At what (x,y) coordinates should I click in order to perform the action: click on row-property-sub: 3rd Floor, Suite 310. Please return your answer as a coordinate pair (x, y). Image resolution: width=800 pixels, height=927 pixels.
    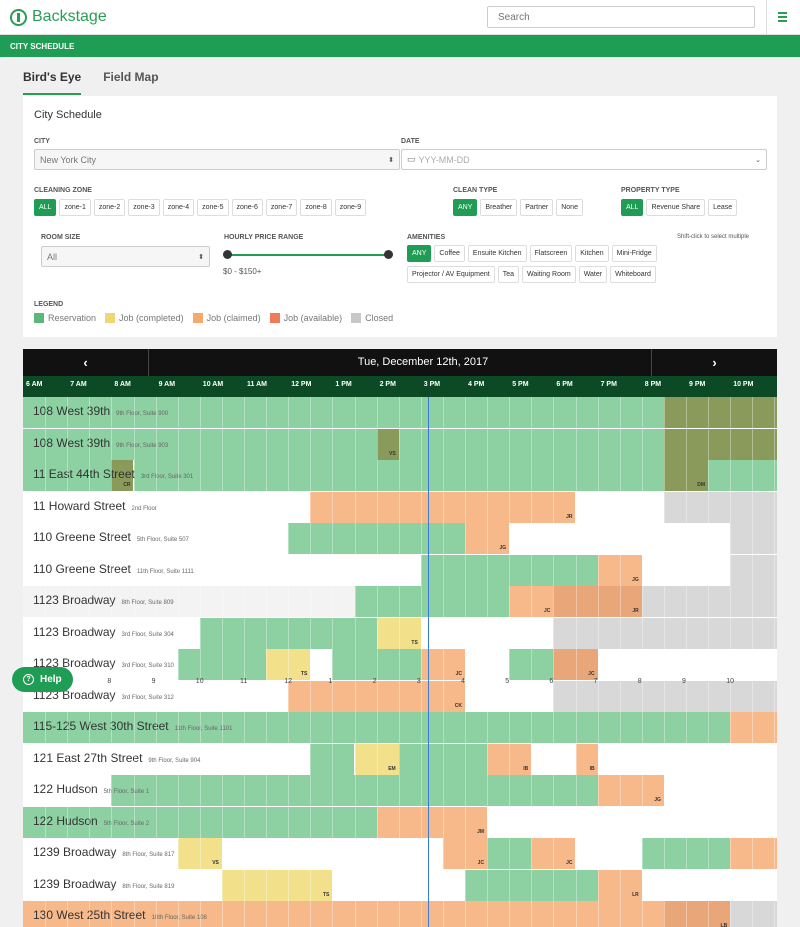
    Looking at the image, I should click on (147, 666).